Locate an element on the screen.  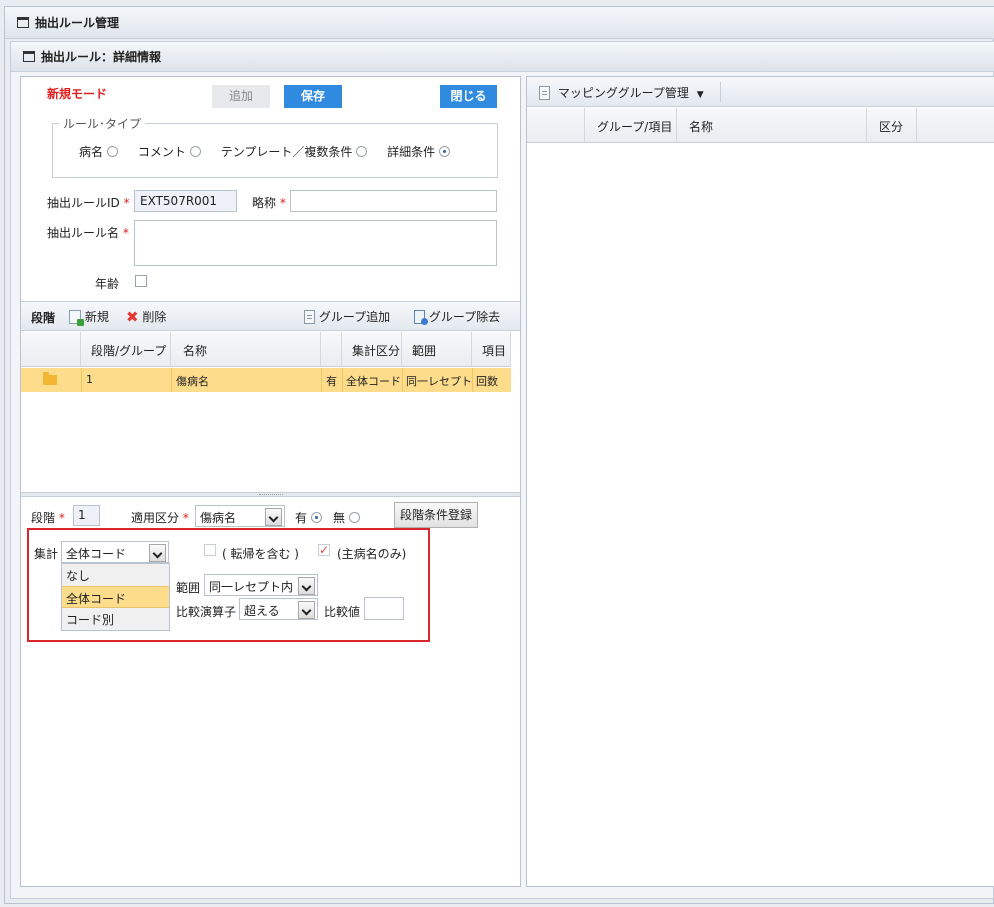
rule-id-field: EXT507R001 is located at coordinates (185, 201).